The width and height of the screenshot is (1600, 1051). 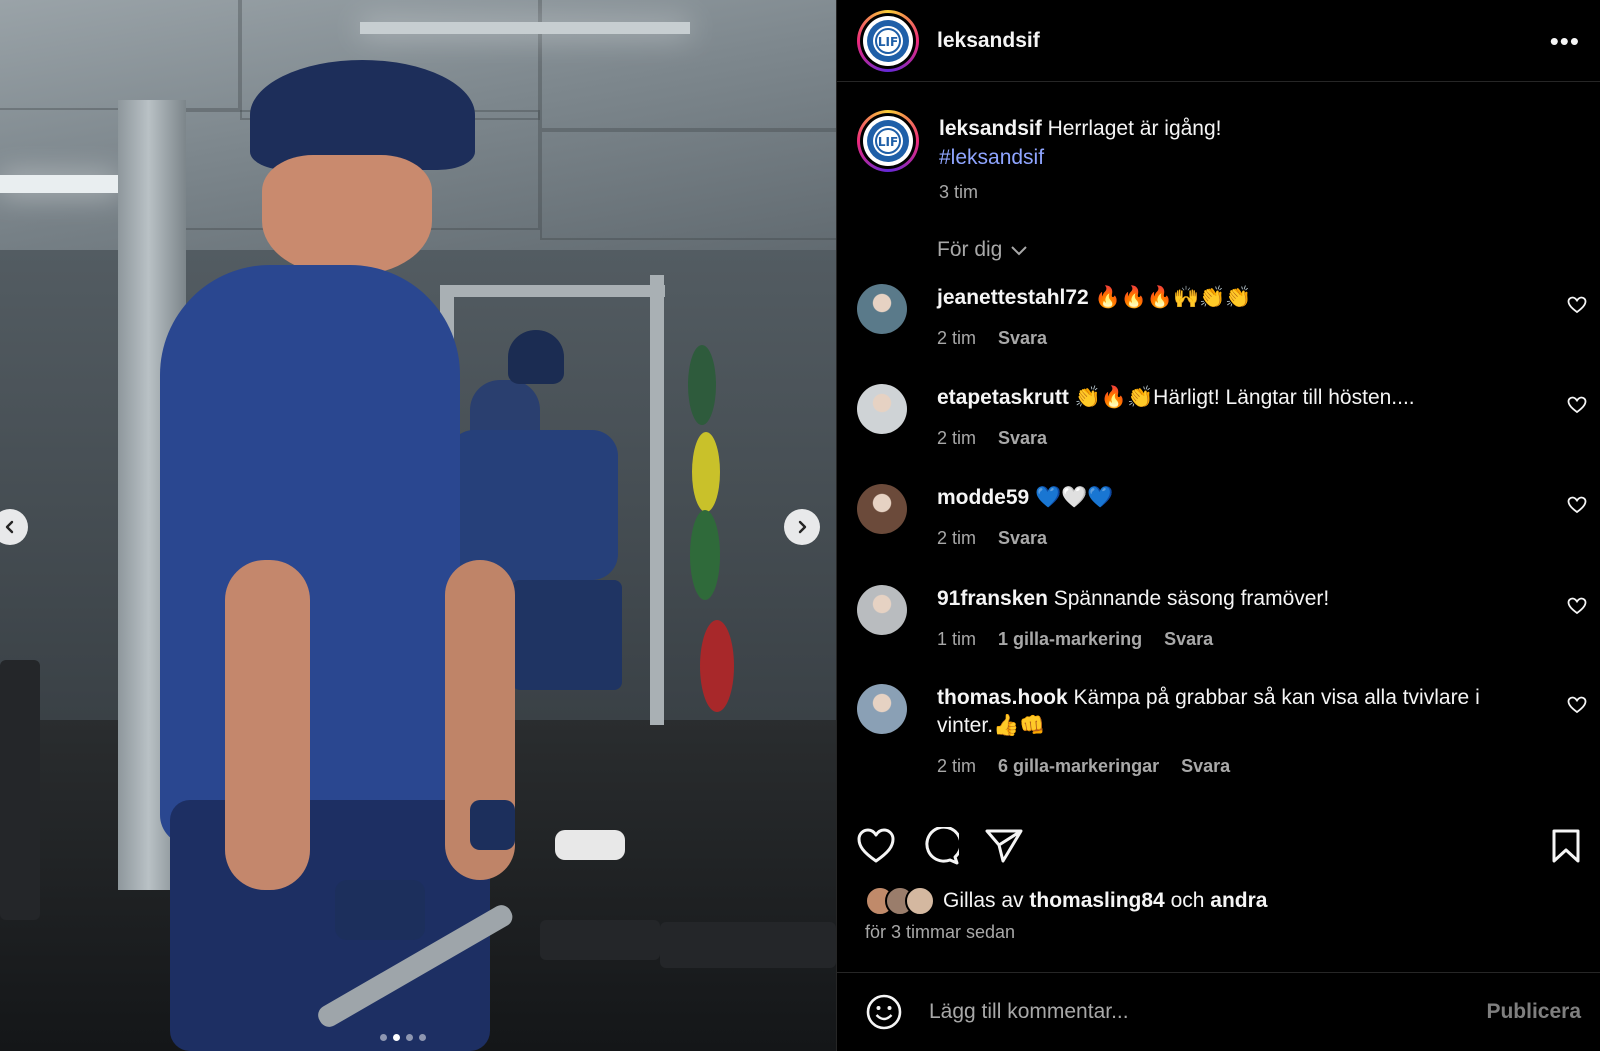 I want to click on likes-prefix: Gillas av, so click(x=983, y=900).